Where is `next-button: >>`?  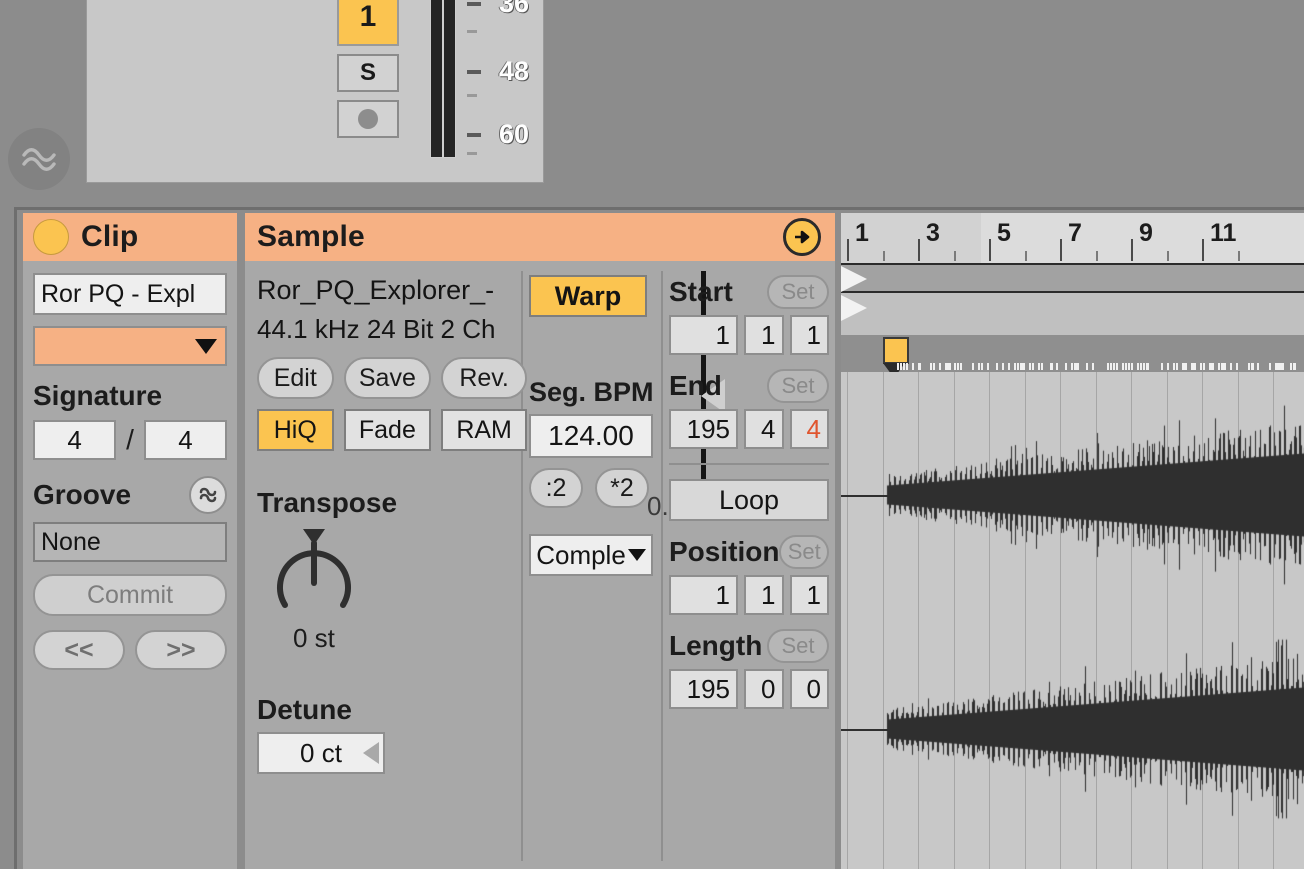 next-button: >> is located at coordinates (181, 650).